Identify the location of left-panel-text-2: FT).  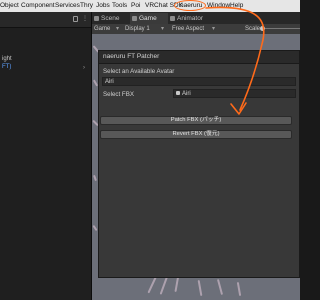
(6, 67).